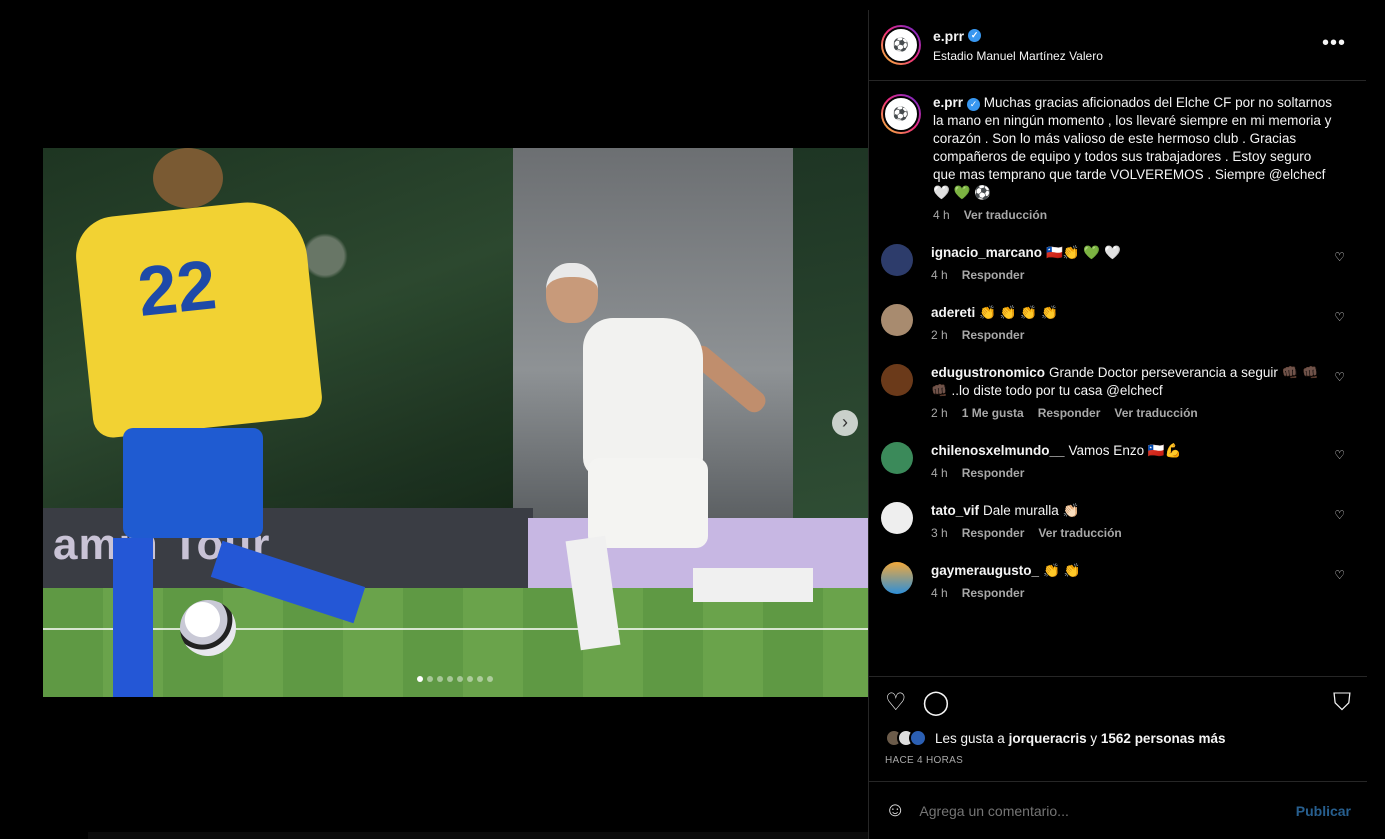  What do you see at coordinates (1031, 510) in the screenshot?
I see `comment-body: Dale muralla 👏🏻` at bounding box center [1031, 510].